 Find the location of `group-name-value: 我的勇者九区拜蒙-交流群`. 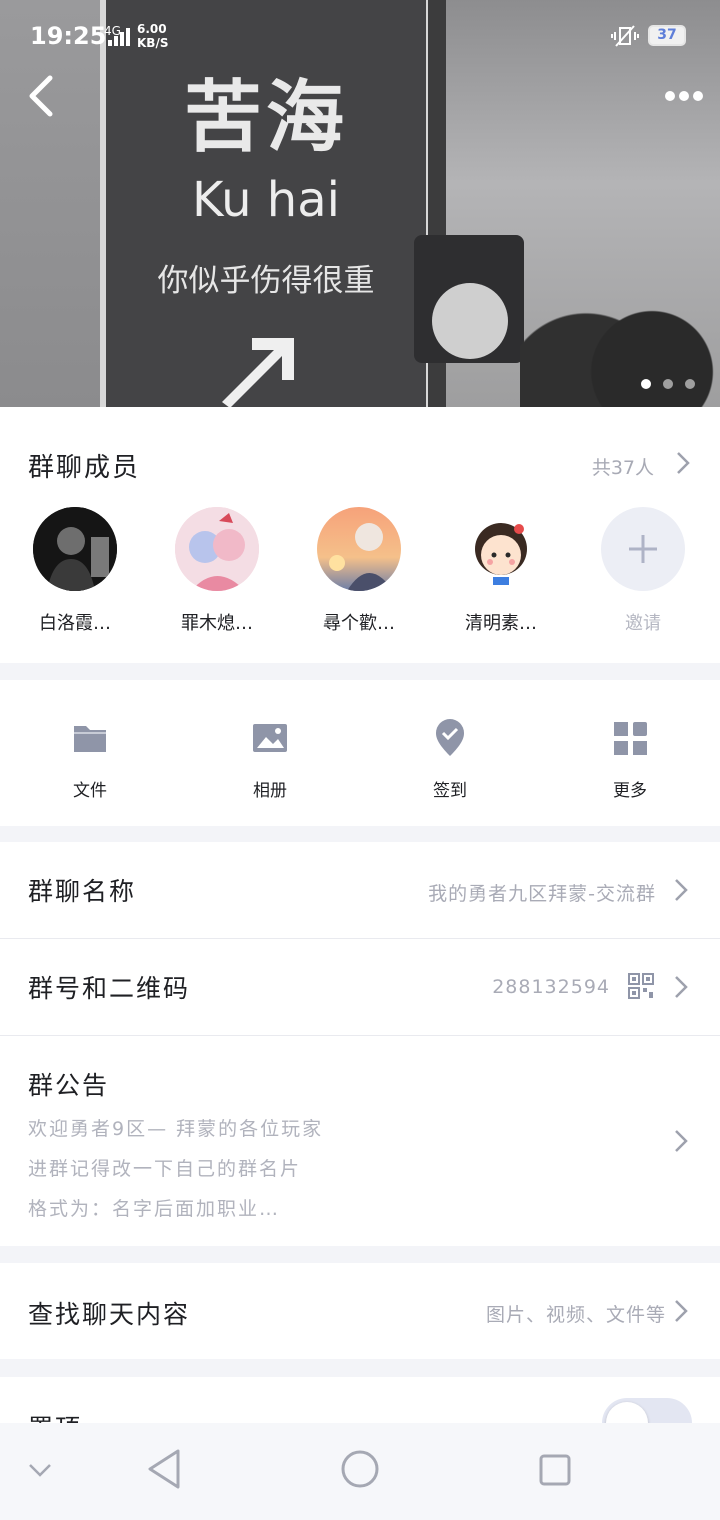

group-name-value: 我的勇者九区拜蒙-交流群 is located at coordinates (542, 894).